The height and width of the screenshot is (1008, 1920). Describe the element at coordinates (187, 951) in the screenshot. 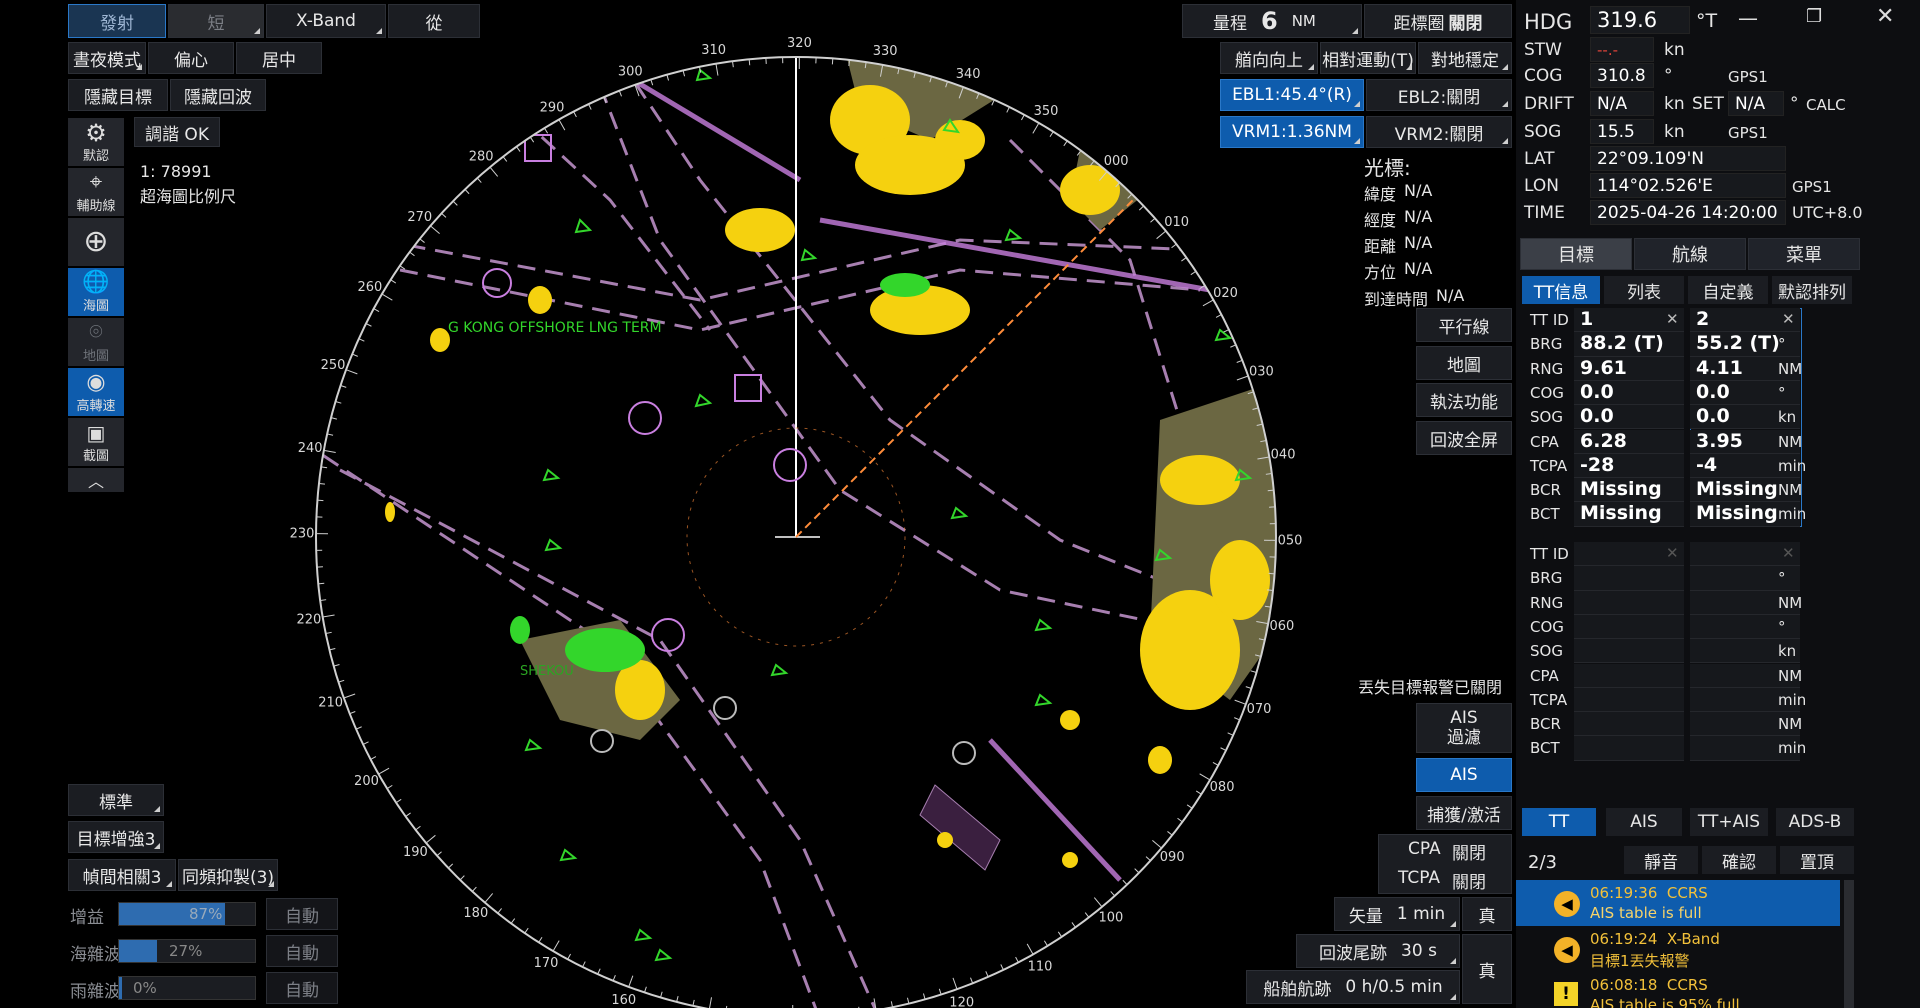

I see `sea-clutter-slider: 27%` at that location.